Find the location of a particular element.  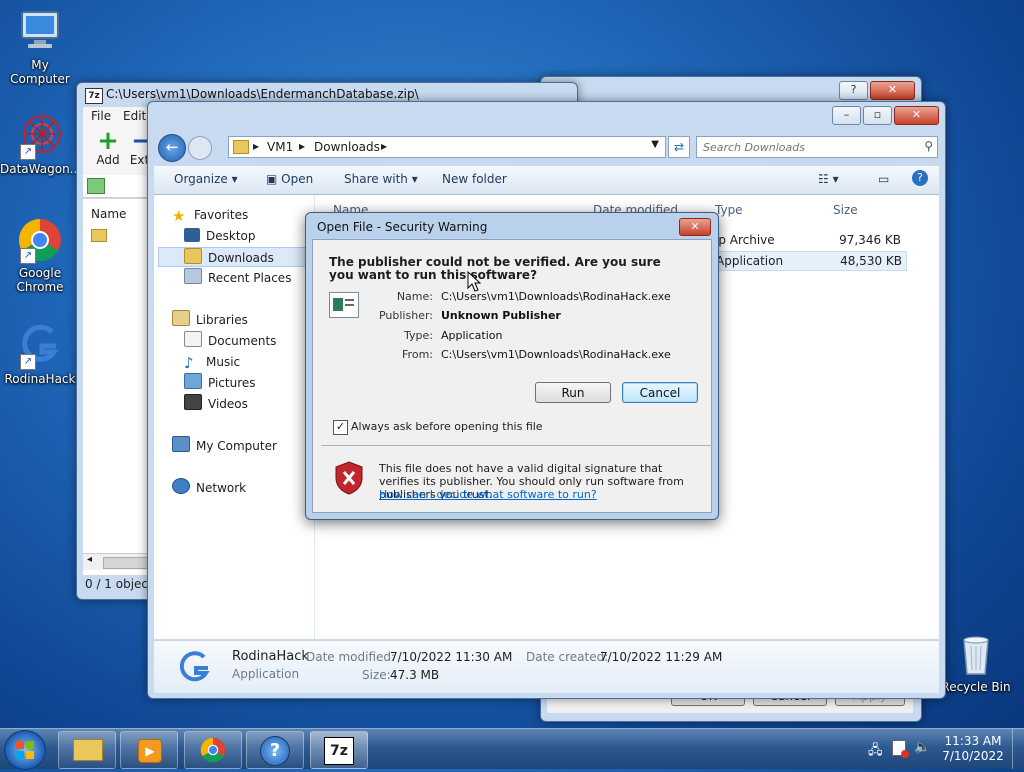

pictures-icon is located at coordinates (193, 381).